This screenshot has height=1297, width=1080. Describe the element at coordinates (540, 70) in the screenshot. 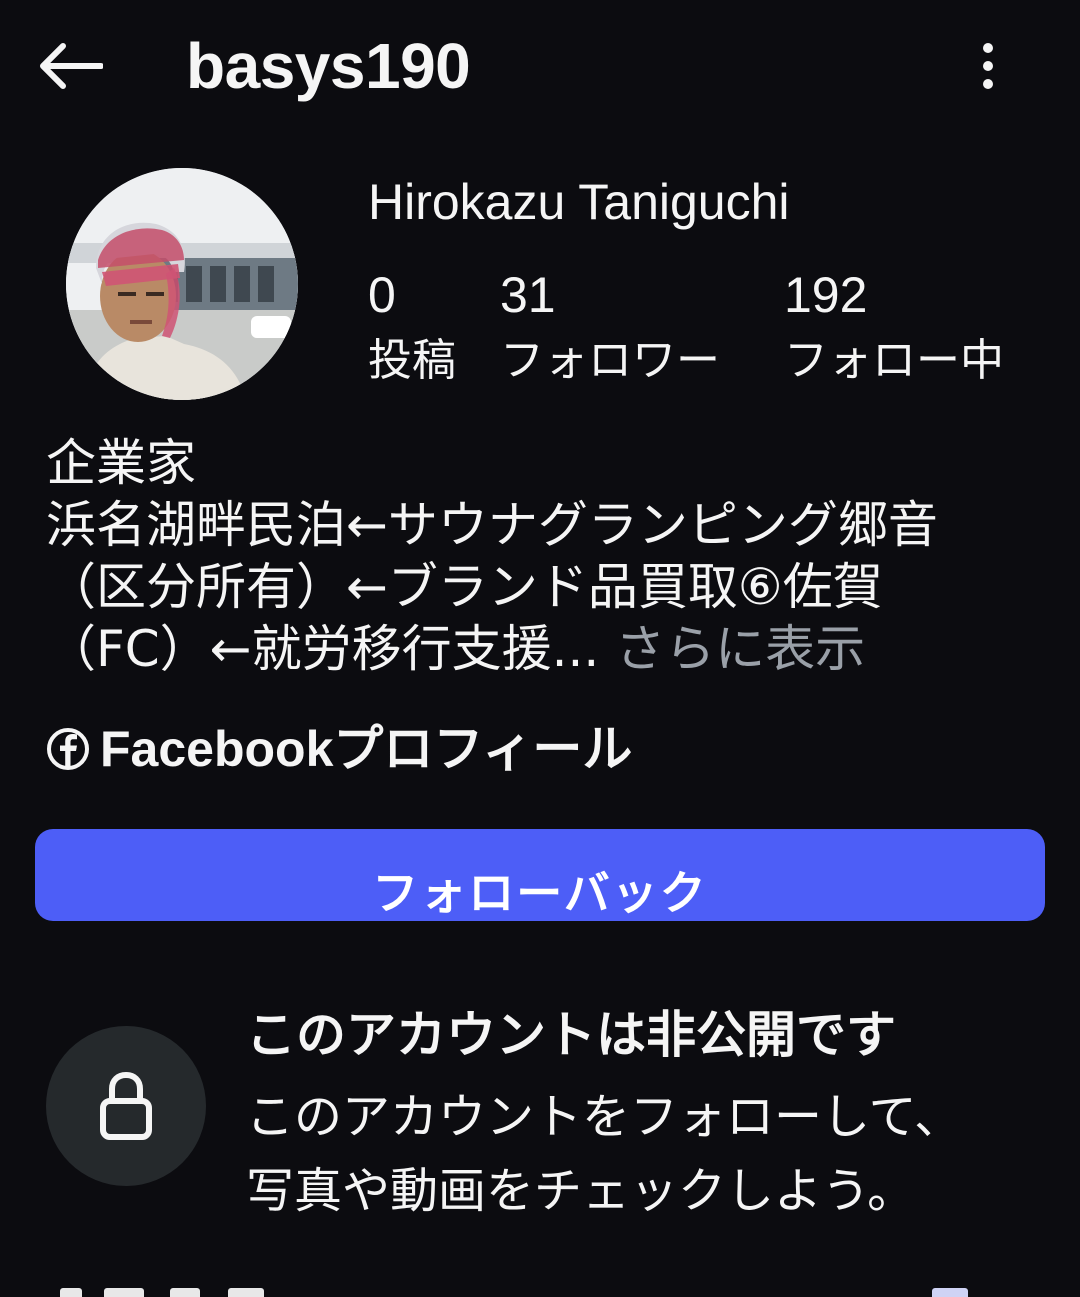

I see `top-bar: basys190` at that location.